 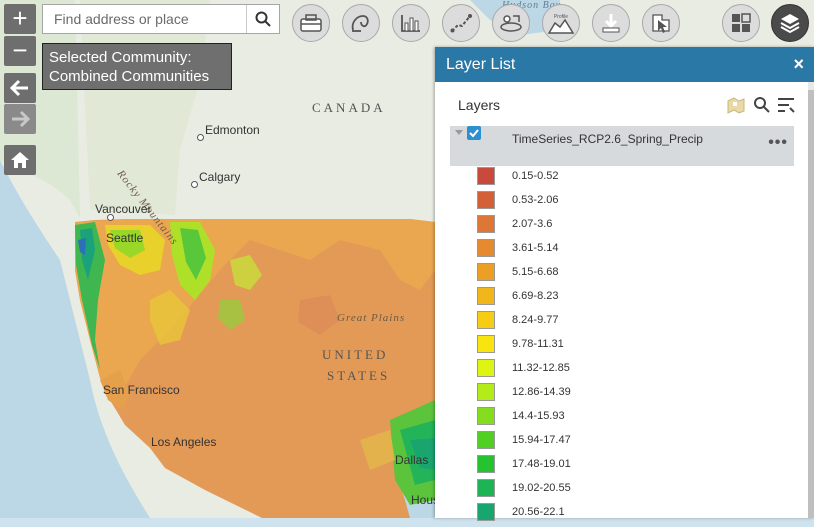 What do you see at coordinates (412, 460) in the screenshot?
I see `dallas-label: Dallas` at bounding box center [412, 460].